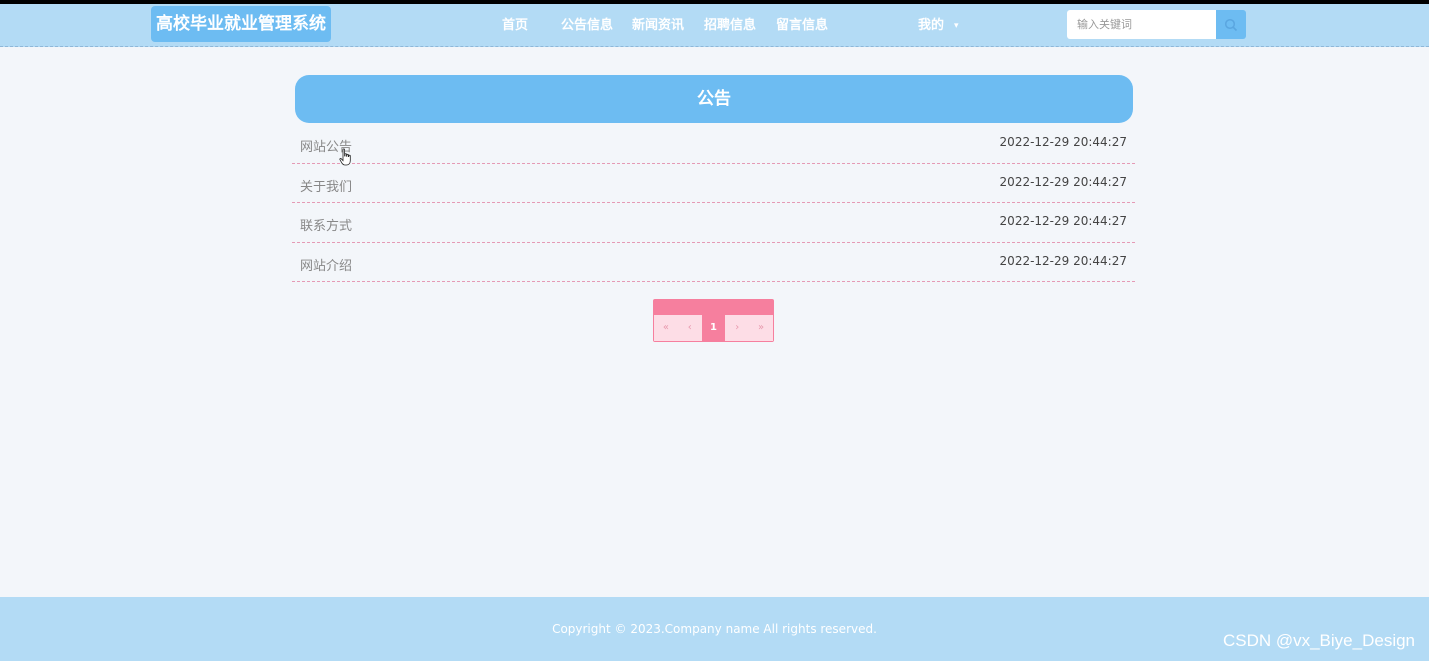 The width and height of the screenshot is (1429, 661). I want to click on pagination: « ‹ 1 › », so click(713, 320).